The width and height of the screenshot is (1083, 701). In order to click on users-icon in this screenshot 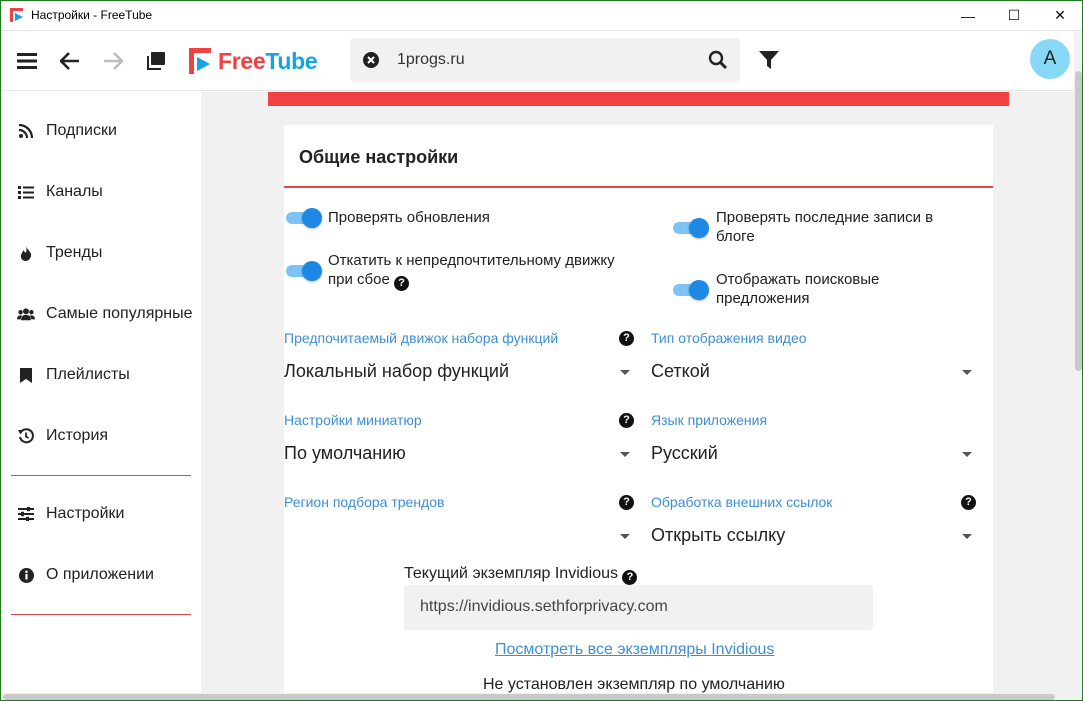, I will do `click(26, 314)`.